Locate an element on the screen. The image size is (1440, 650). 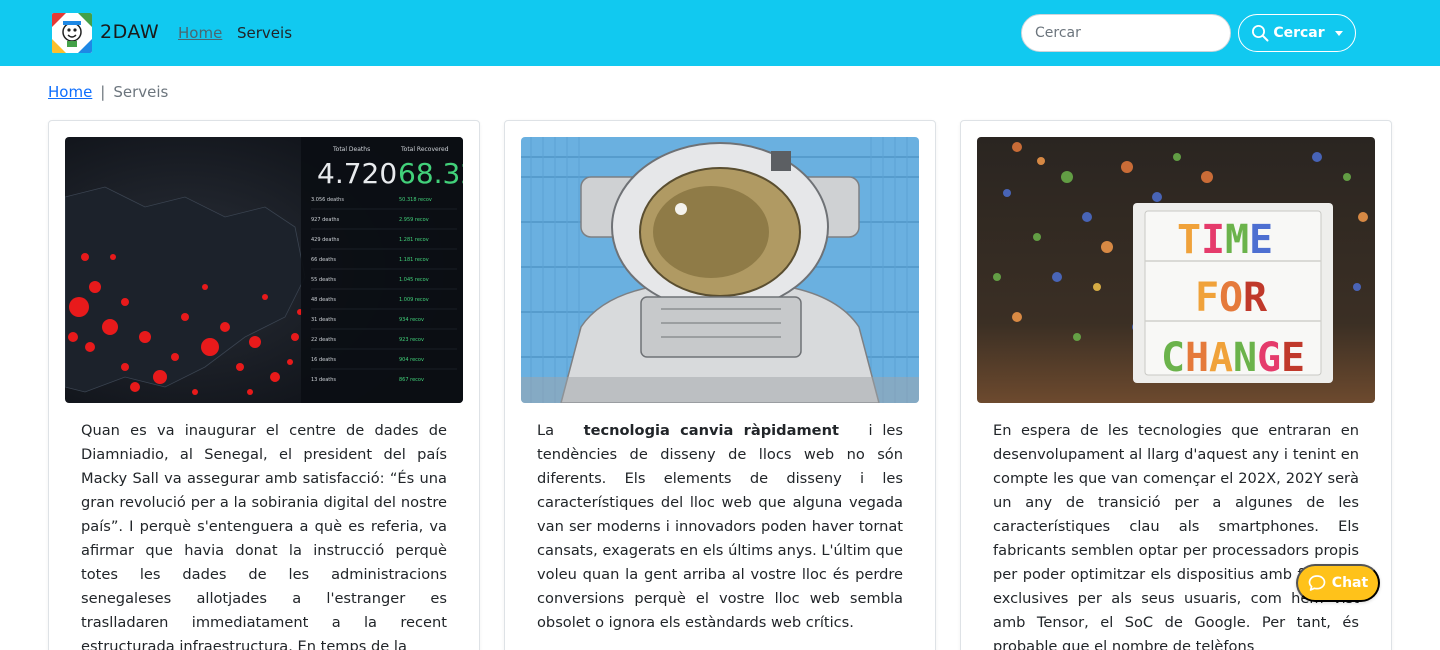
chat-button-label: Chat is located at coordinates (1350, 583).